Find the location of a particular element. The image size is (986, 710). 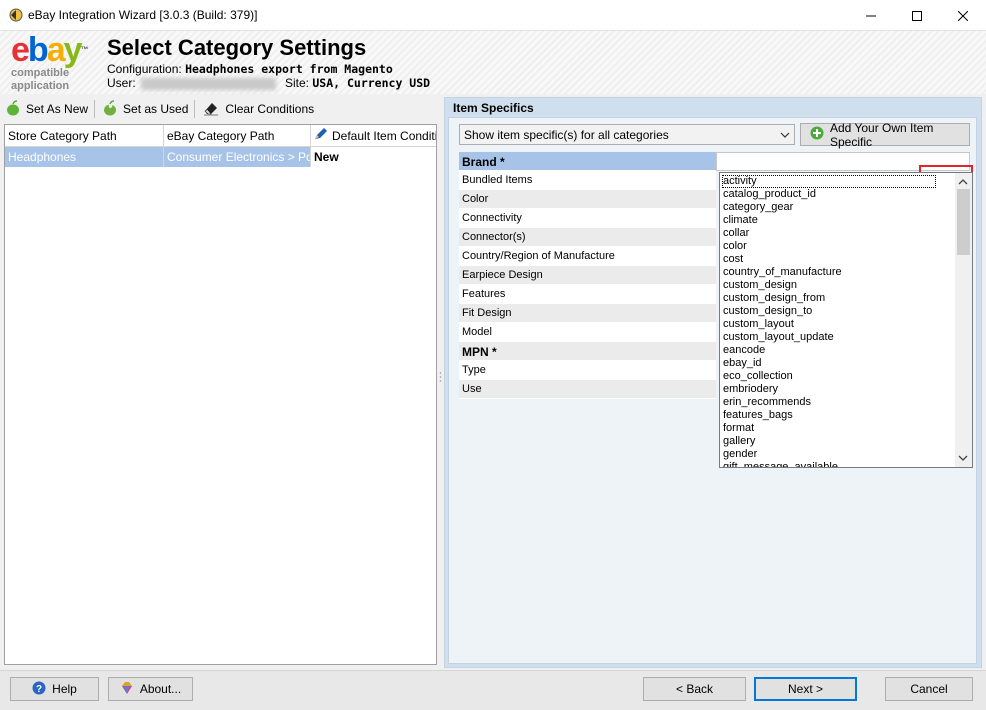

help-button: ? Help is located at coordinates (54, 689).